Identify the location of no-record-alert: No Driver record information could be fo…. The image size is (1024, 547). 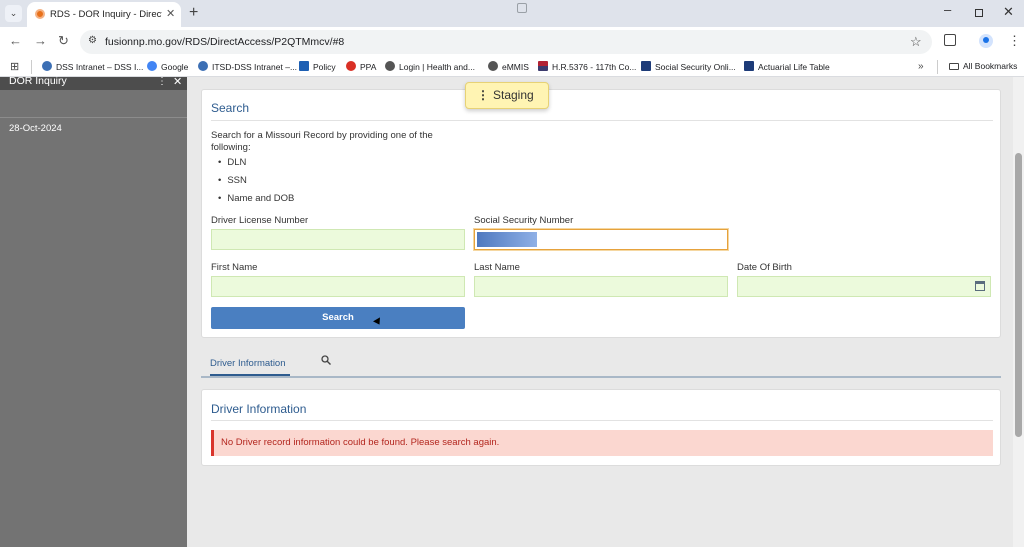
(602, 443).